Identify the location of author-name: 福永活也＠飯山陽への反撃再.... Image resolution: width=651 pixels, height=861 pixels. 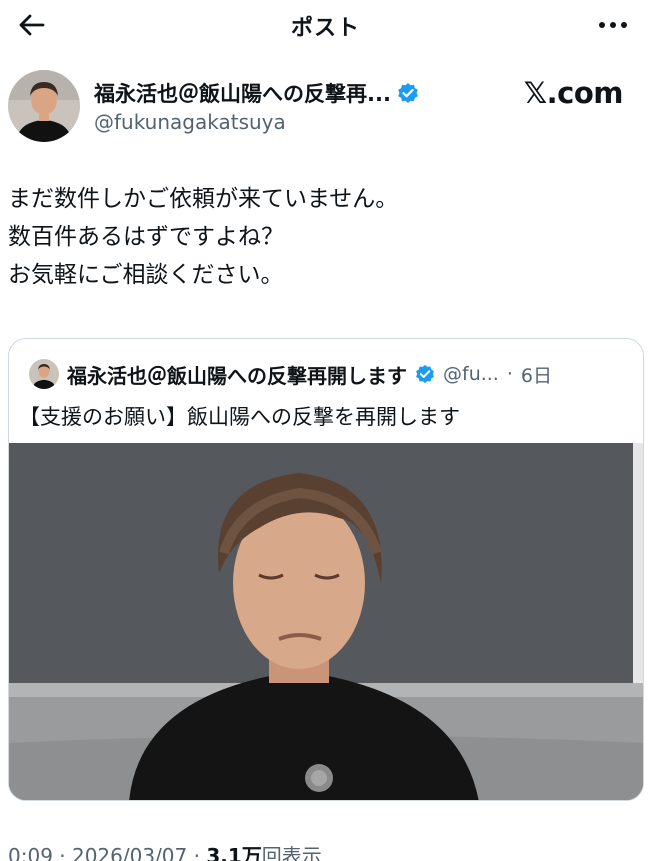
(242, 93).